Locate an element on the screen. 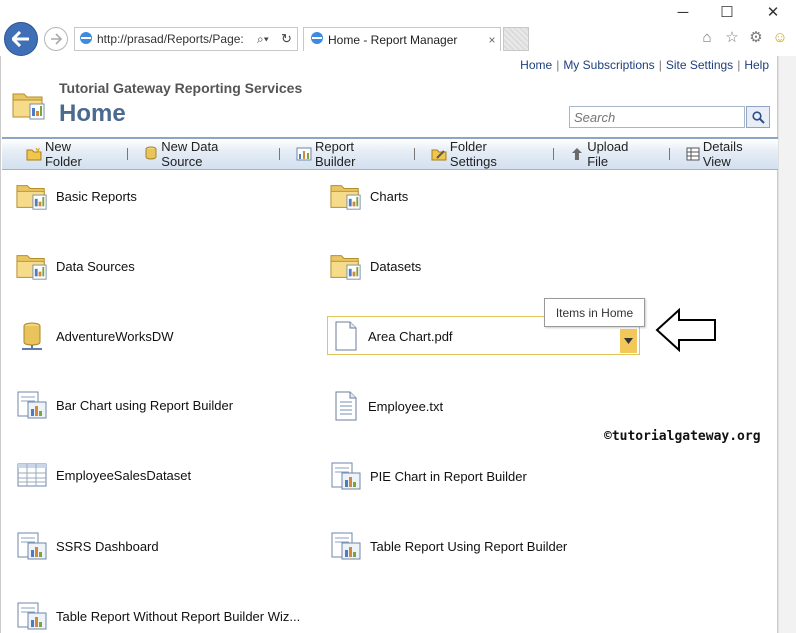  new-folder-label: New Folder is located at coordinates (63, 154).